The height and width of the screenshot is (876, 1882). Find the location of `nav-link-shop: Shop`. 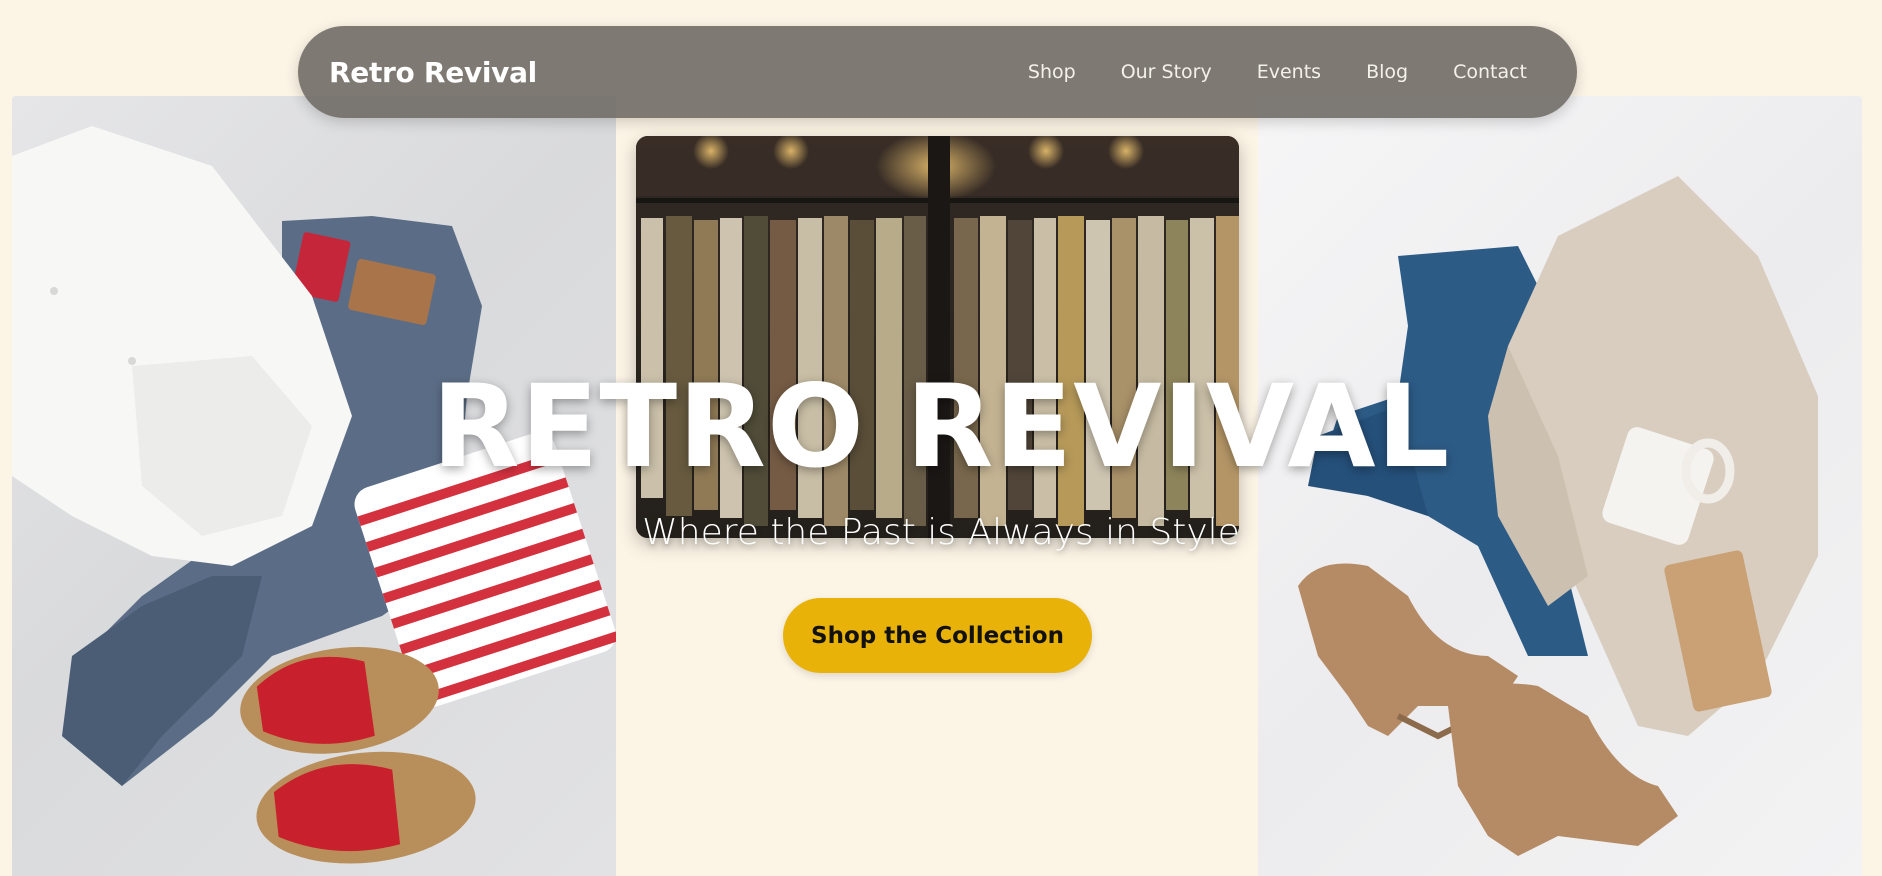

nav-link-shop: Shop is located at coordinates (1052, 72).